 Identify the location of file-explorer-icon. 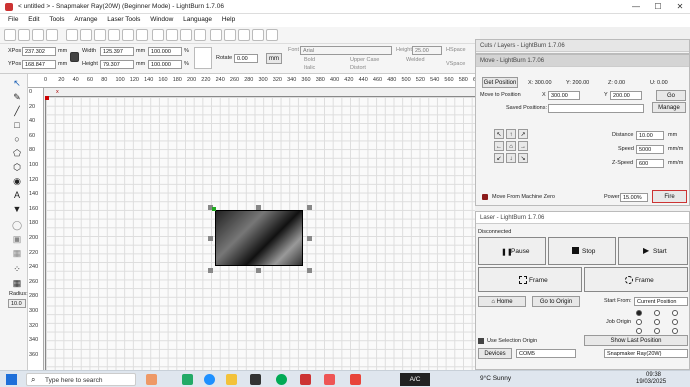
(231, 379).